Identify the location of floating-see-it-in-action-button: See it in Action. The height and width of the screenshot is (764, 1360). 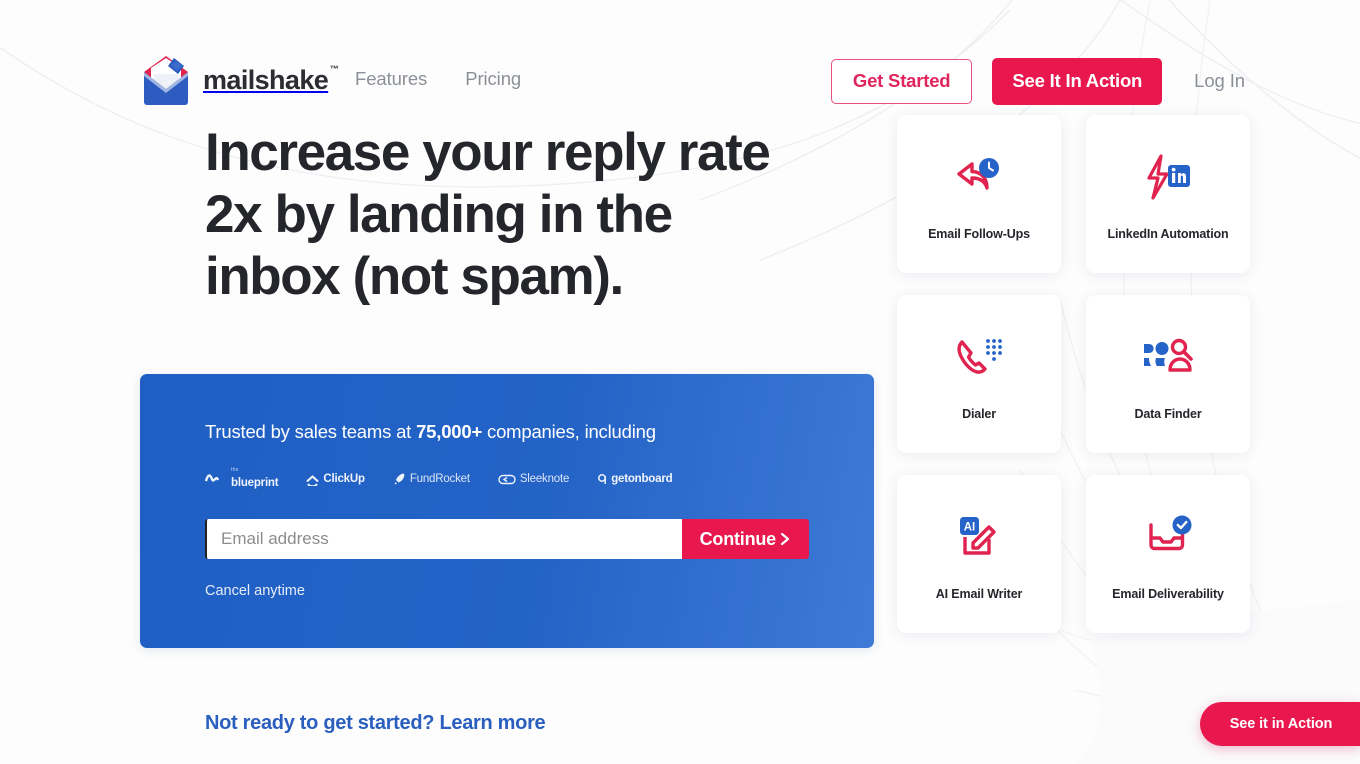
(1280, 724).